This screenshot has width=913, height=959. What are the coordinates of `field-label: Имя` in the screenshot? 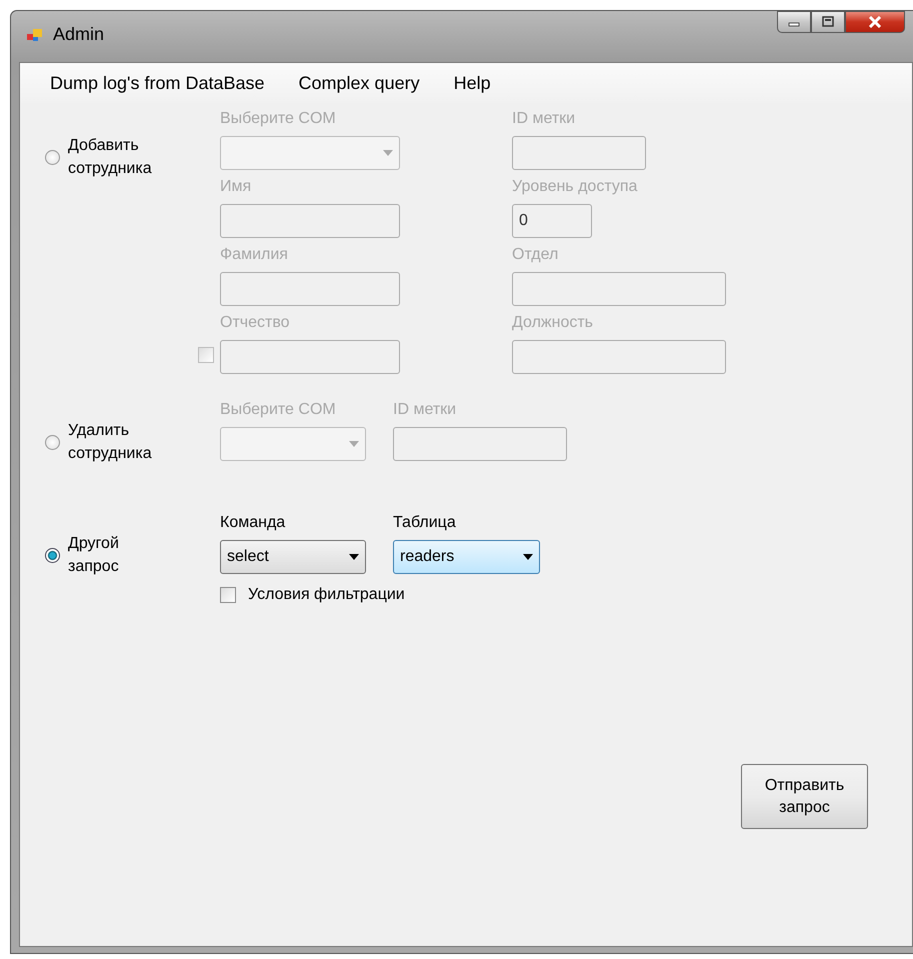 It's located at (236, 187).